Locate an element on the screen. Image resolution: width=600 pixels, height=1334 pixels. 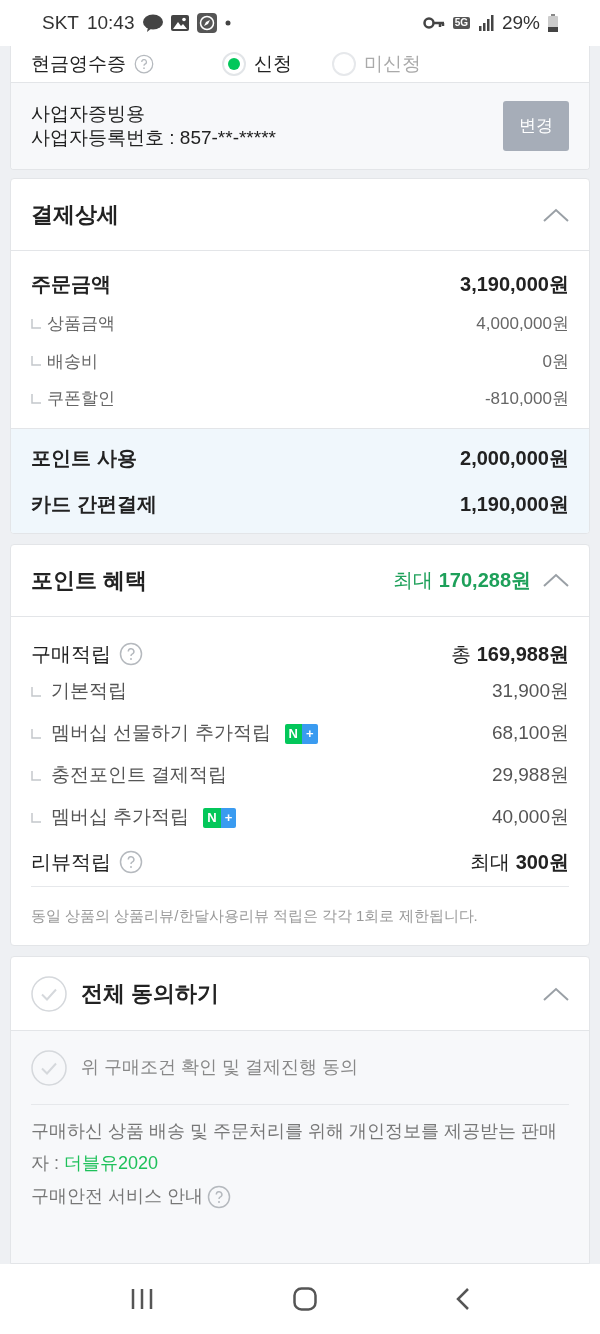
review-points-label: 리뷰적립 is located at coordinates (71, 862).